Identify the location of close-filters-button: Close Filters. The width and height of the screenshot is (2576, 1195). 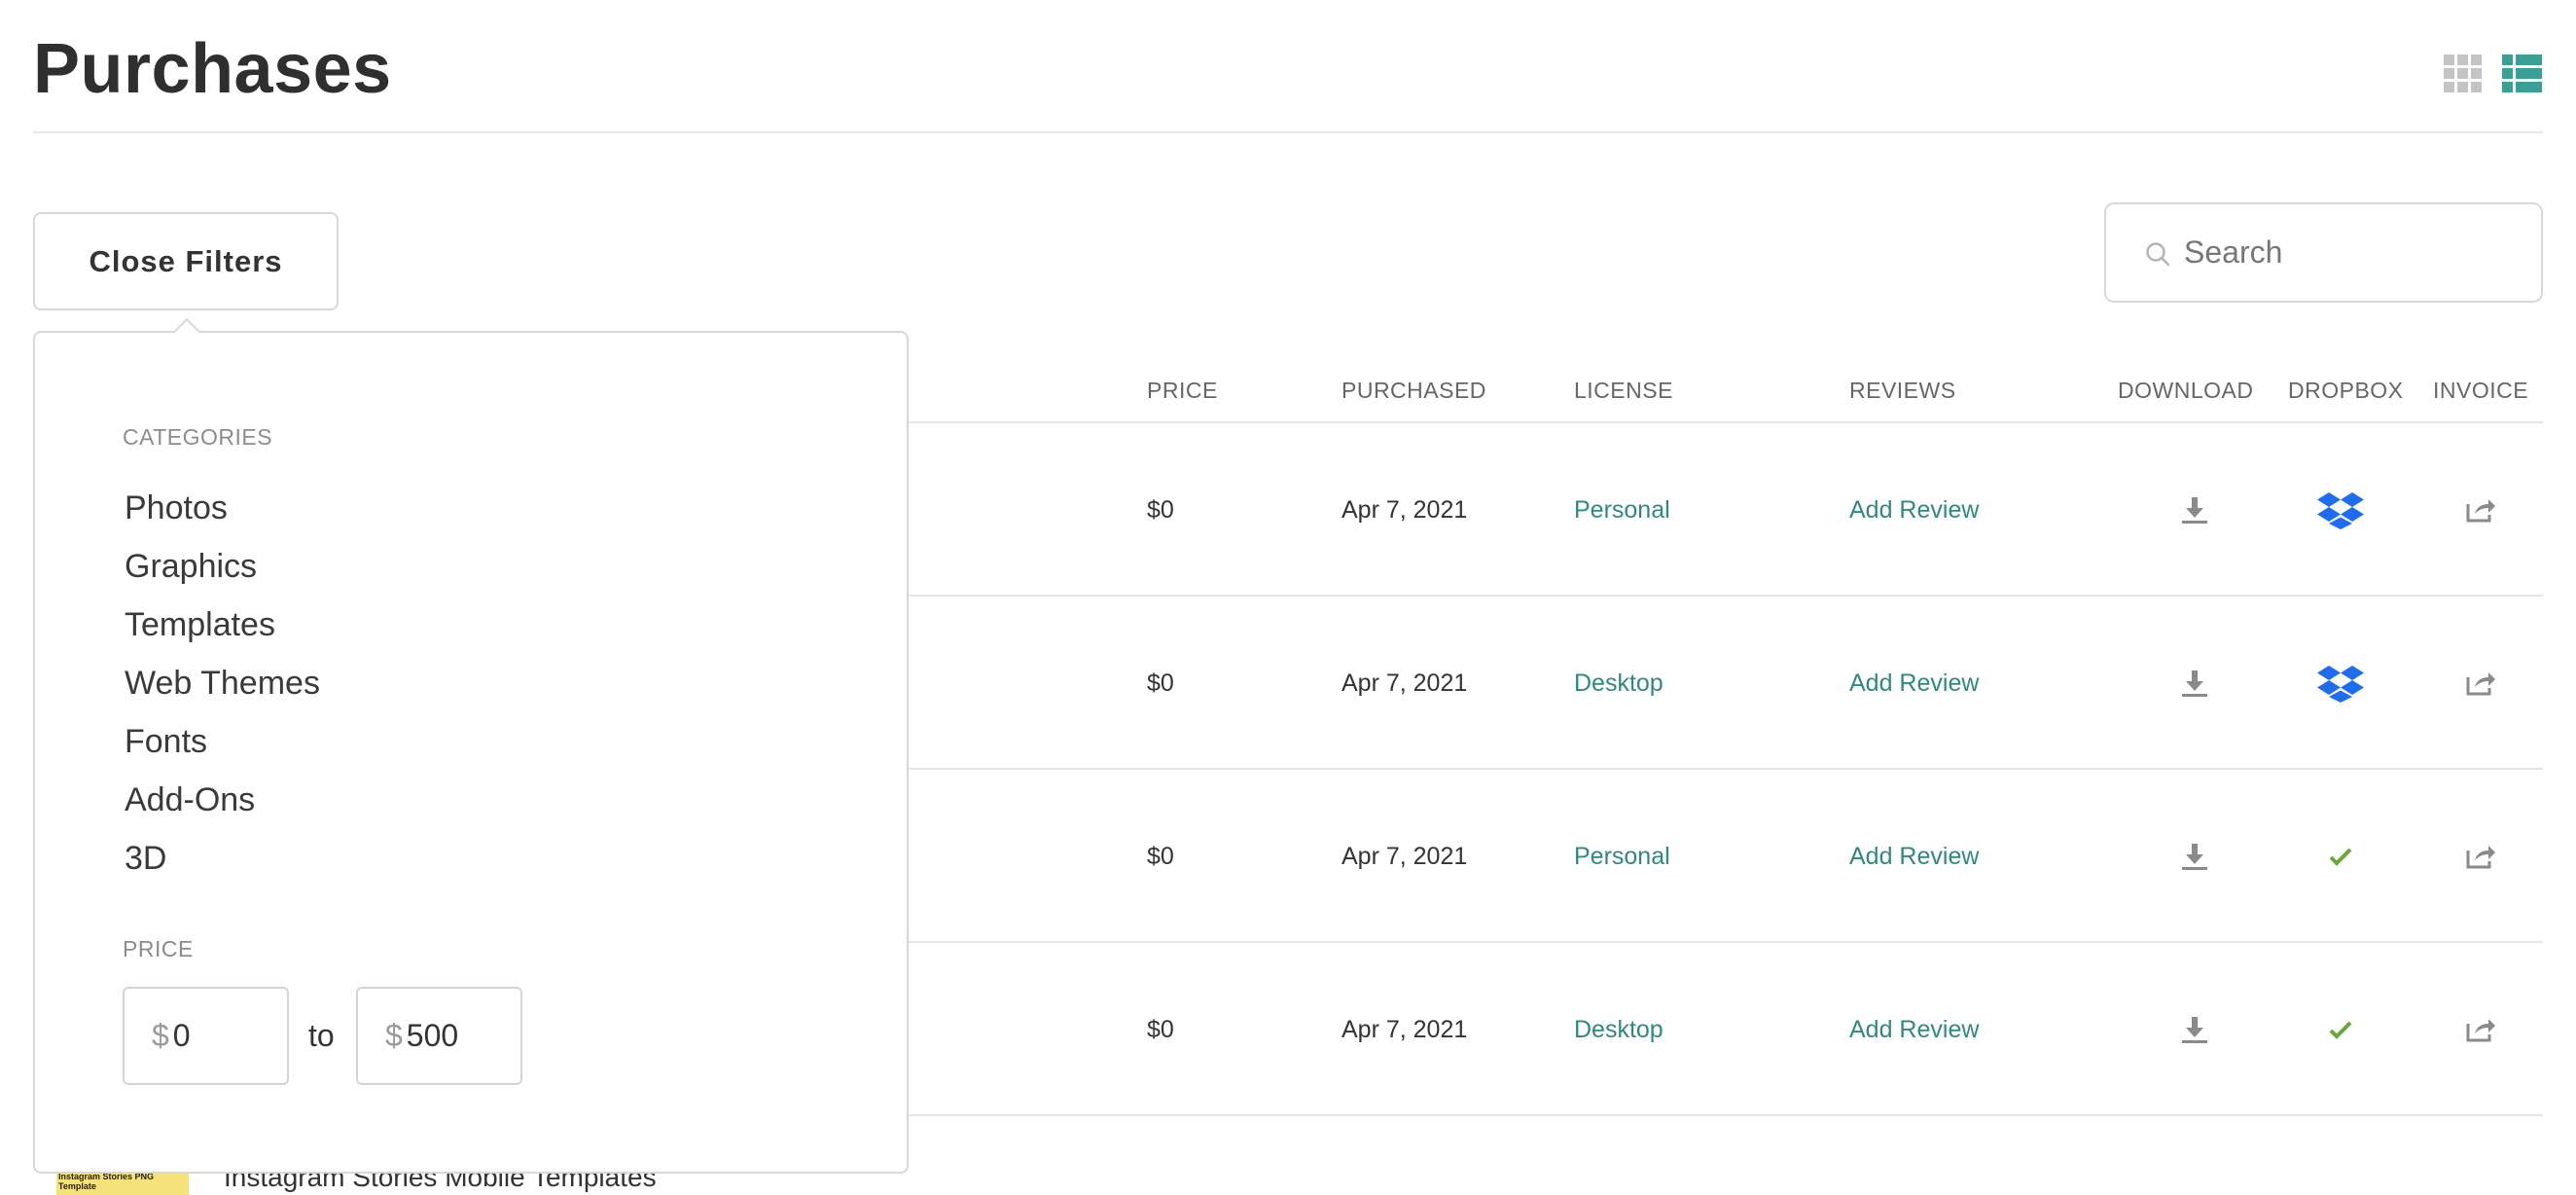
(186, 261).